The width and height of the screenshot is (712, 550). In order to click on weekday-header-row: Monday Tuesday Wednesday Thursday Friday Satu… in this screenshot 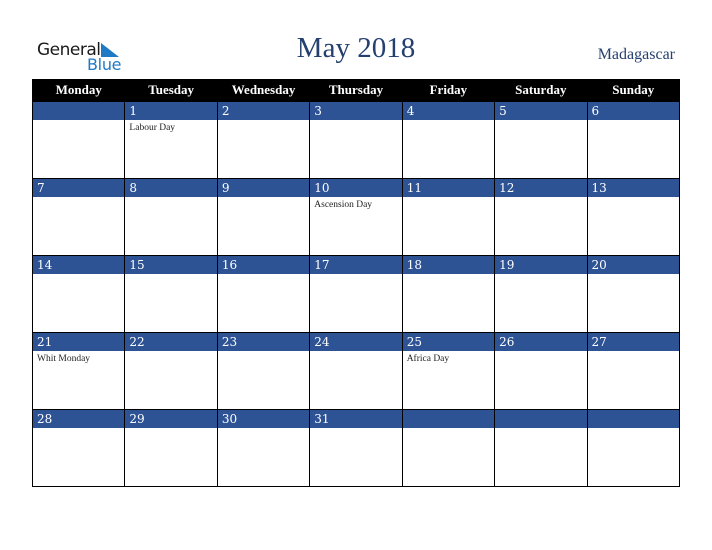, I will do `click(356, 90)`.